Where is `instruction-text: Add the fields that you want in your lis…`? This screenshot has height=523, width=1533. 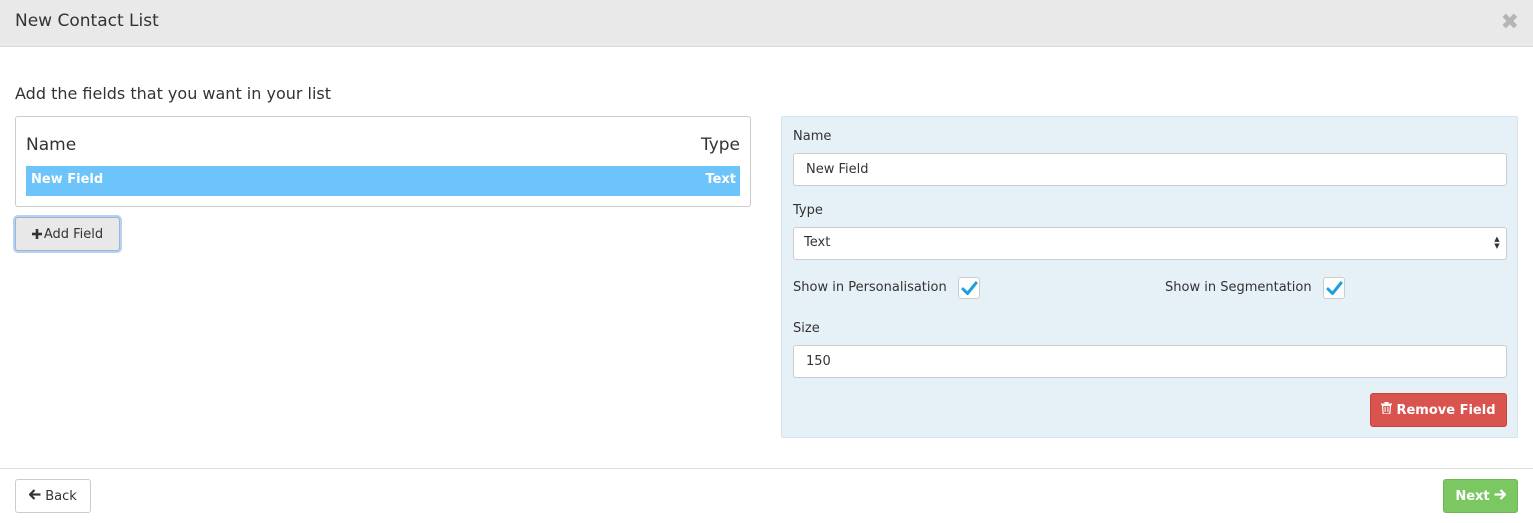 instruction-text: Add the fields that you want in your lis… is located at coordinates (173, 93).